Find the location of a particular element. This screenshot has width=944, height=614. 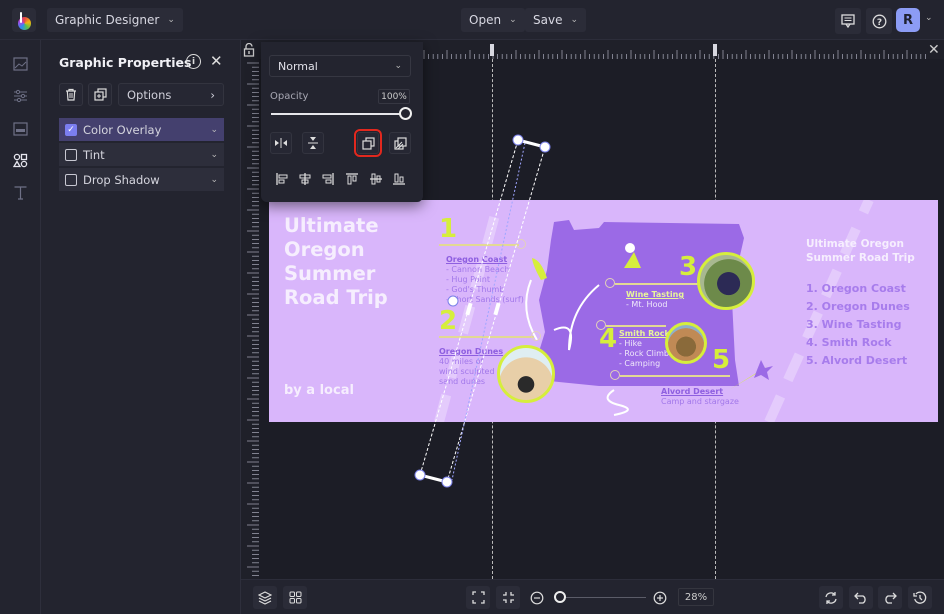

zoom-slider-handle is located at coordinates (560, 597).